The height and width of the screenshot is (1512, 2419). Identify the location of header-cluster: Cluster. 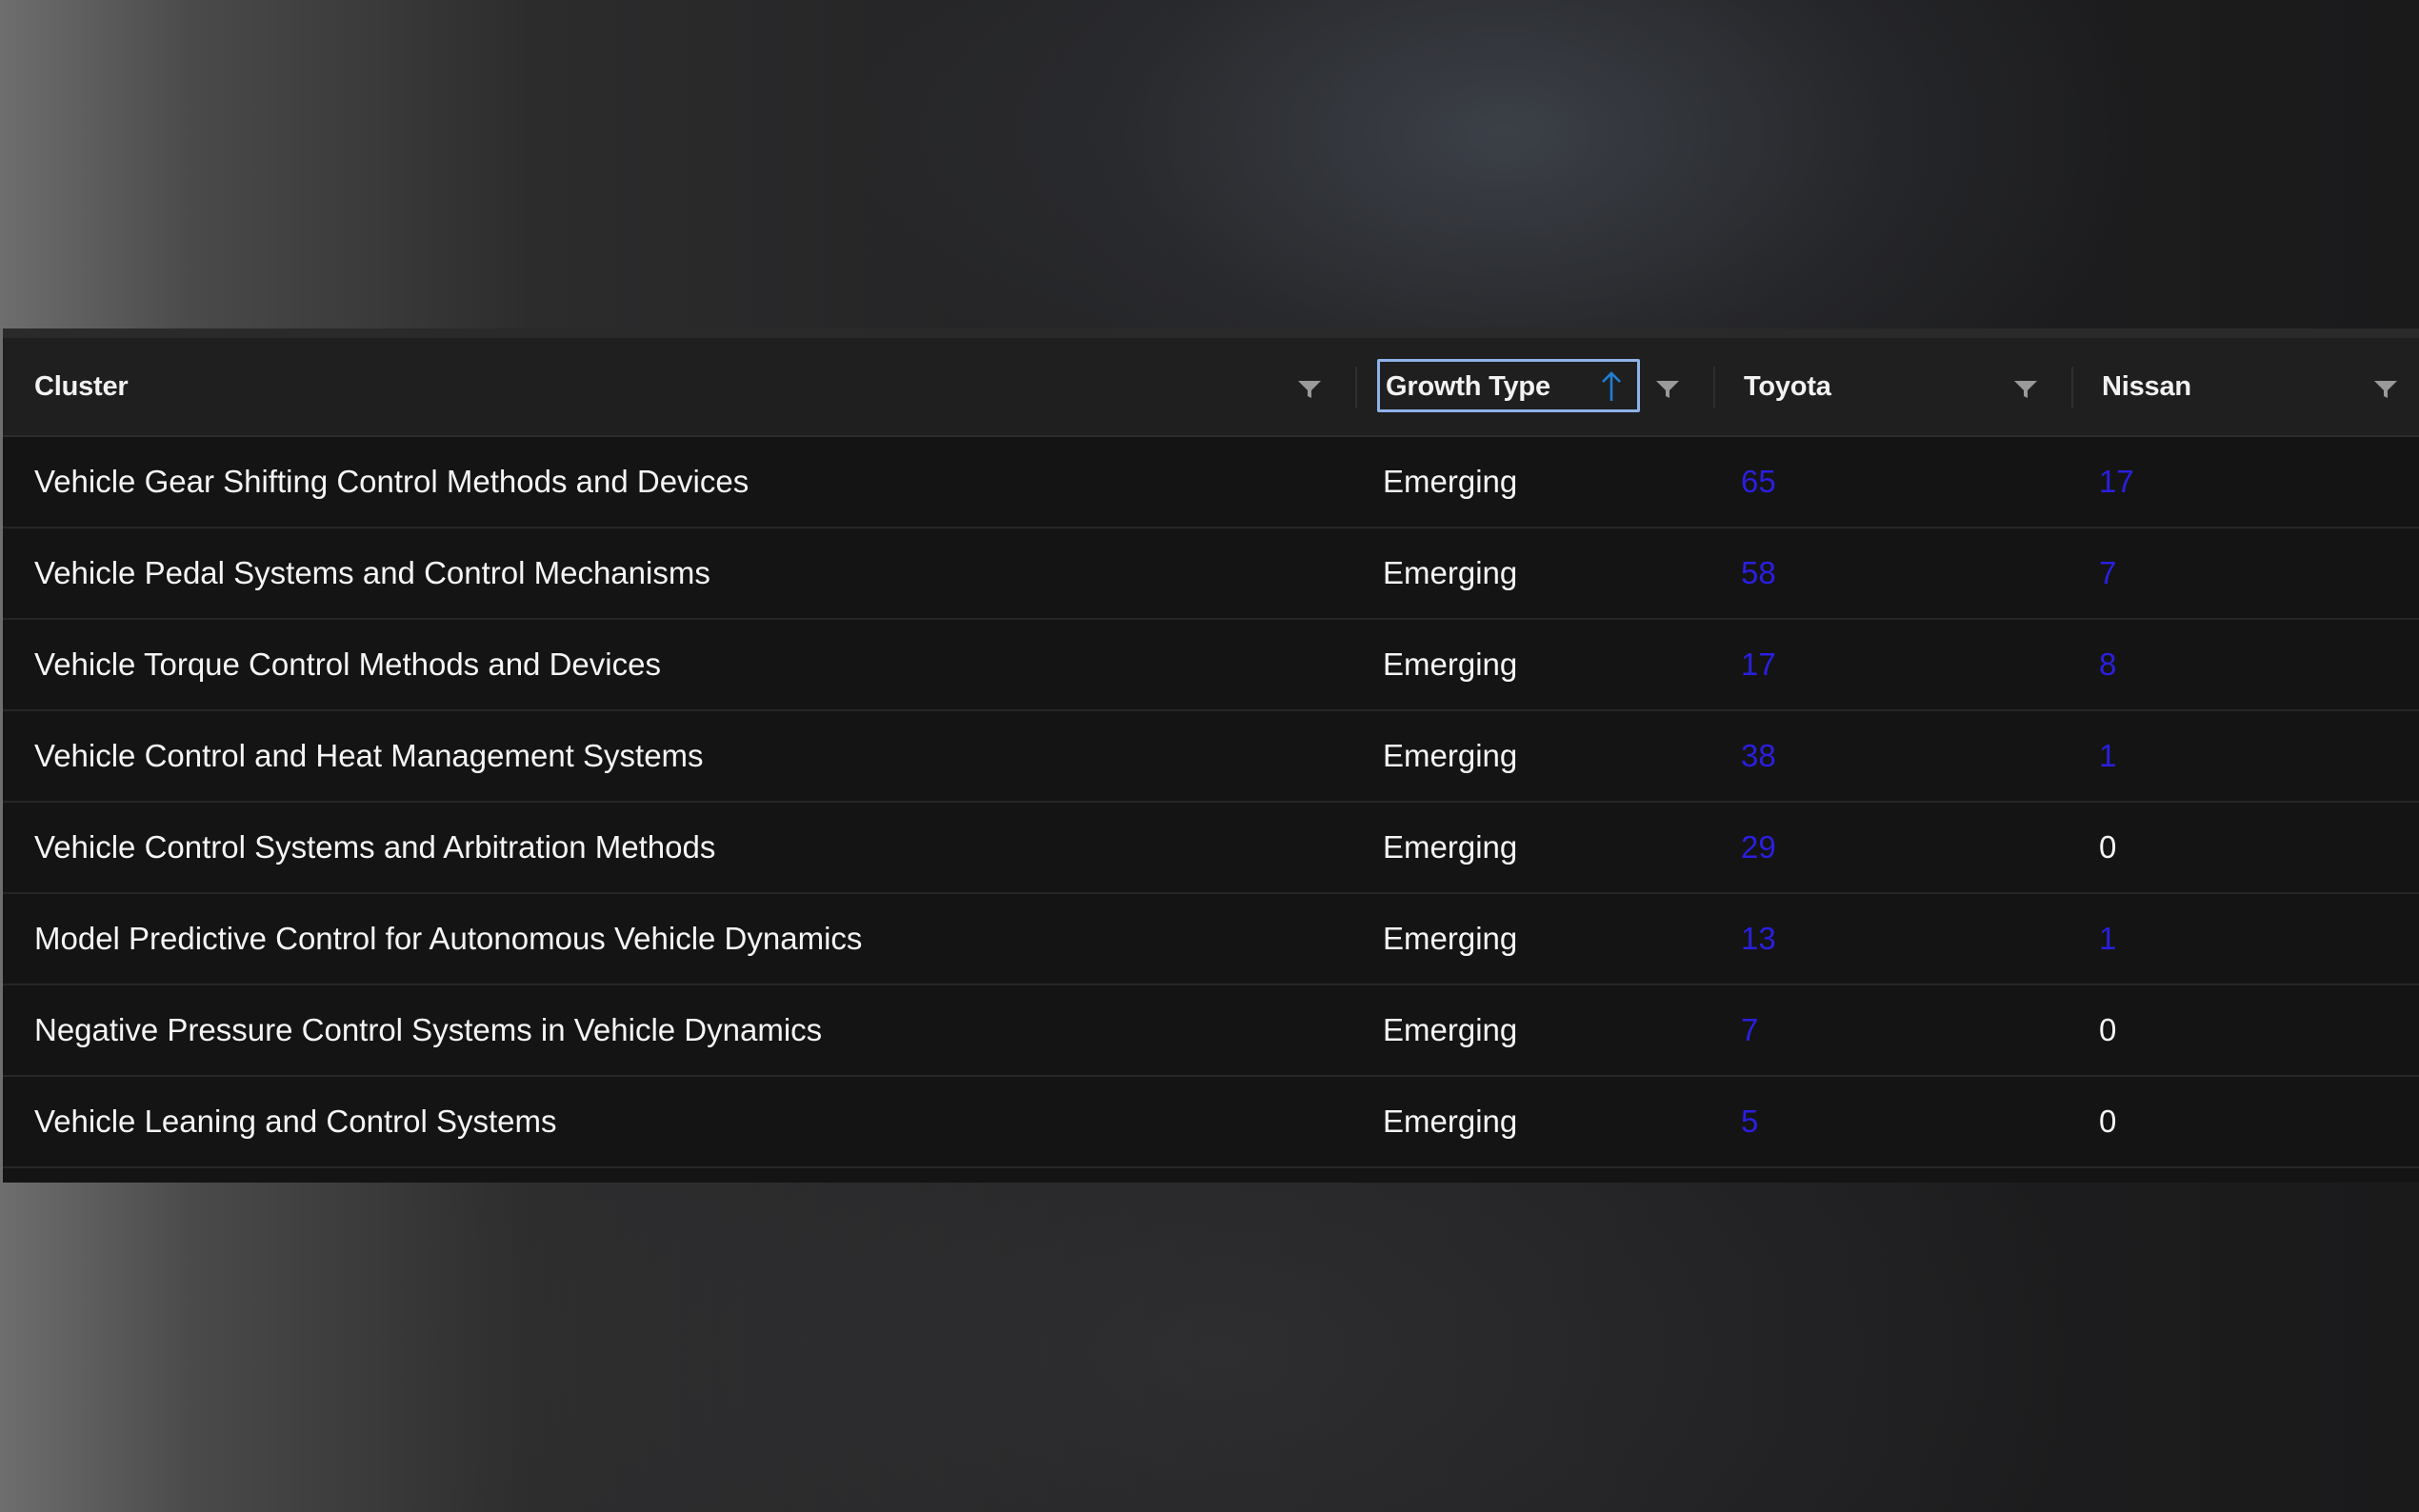
(81, 386).